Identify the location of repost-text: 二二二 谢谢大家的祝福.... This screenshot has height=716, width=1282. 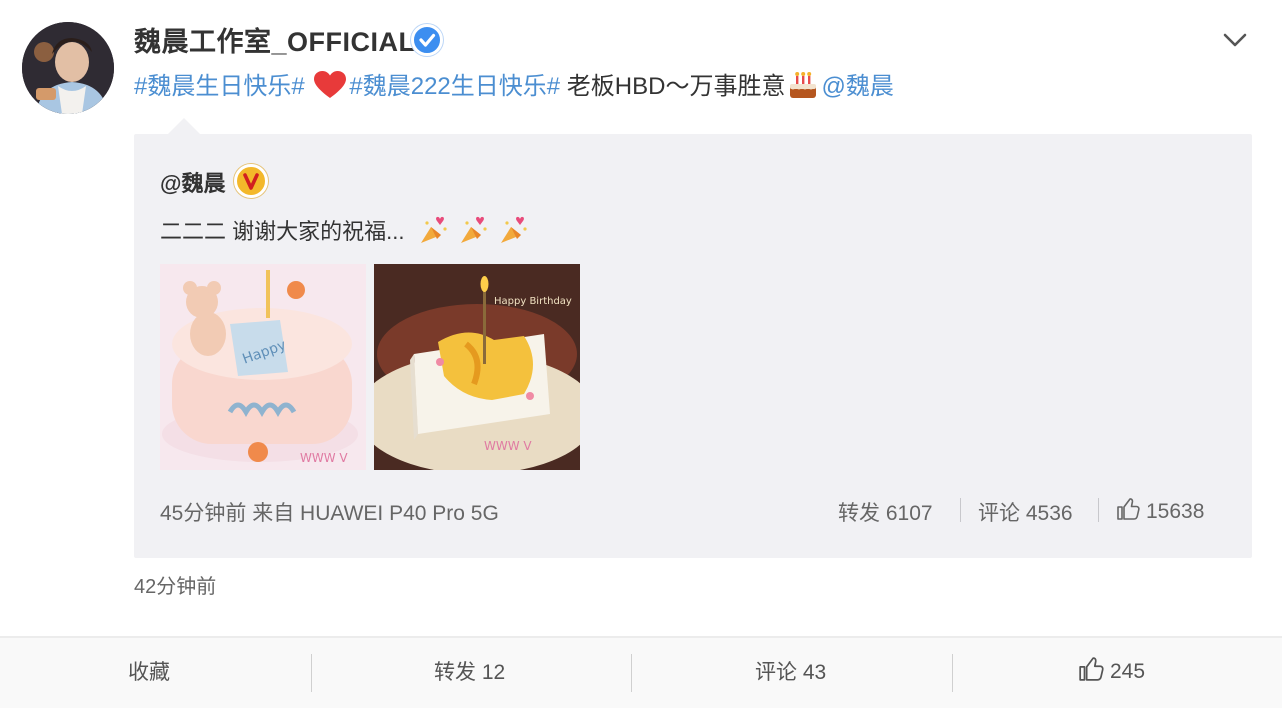
(345, 230).